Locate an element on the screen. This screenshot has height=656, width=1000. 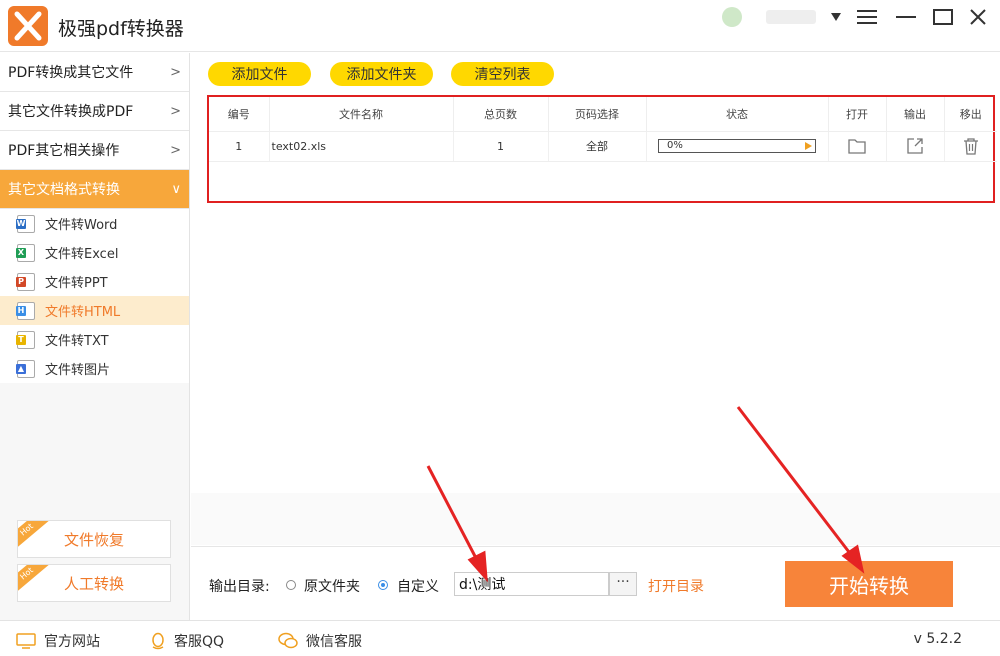
app-title: 极强pdf转换器 is located at coordinates (121, 29).